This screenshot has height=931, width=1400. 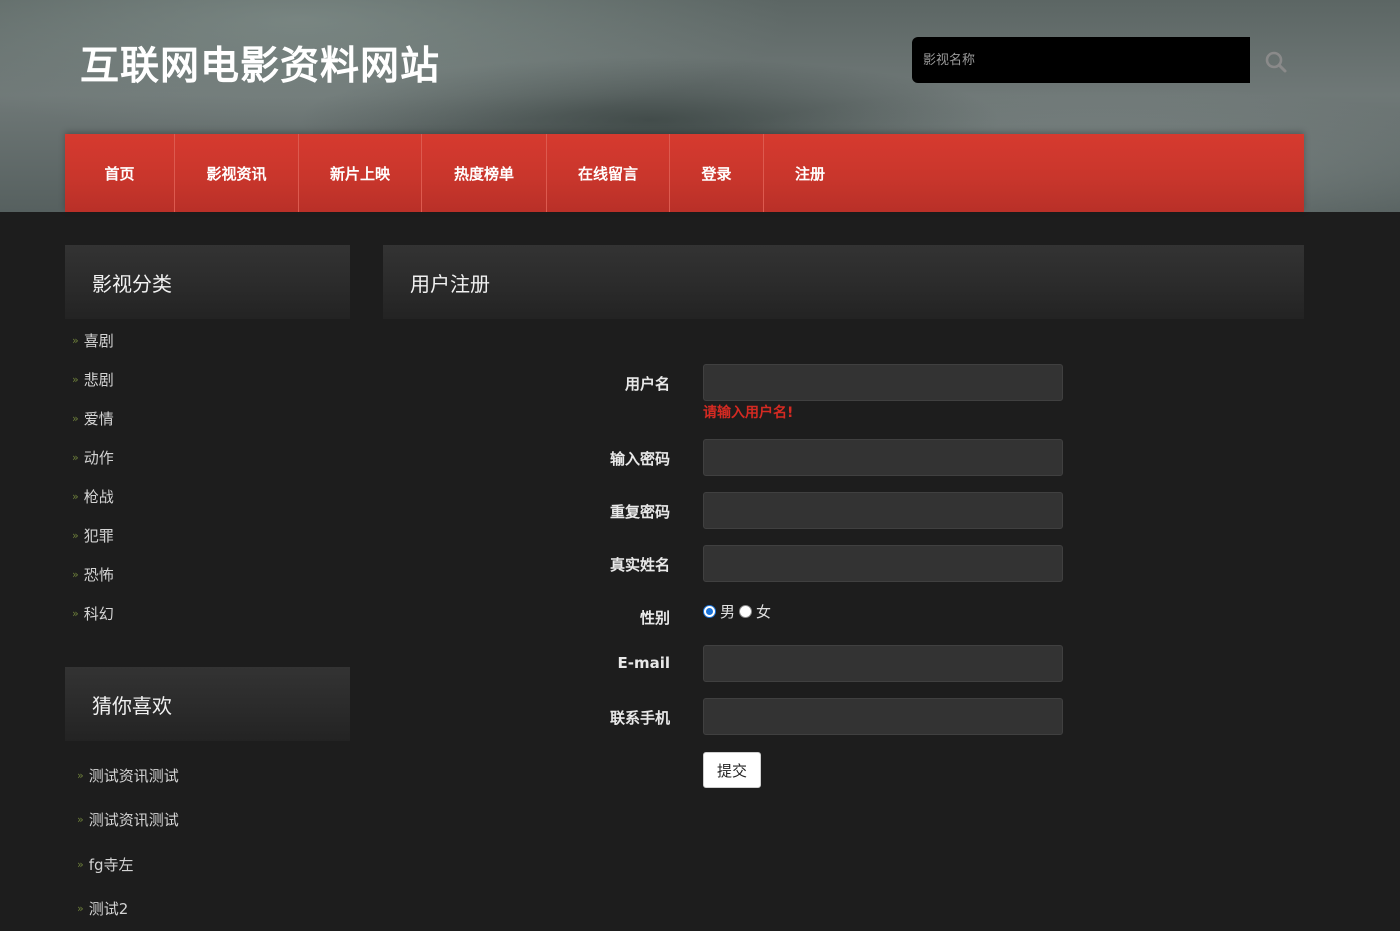 I want to click on nav-item-news: 影视资讯, so click(x=237, y=173).